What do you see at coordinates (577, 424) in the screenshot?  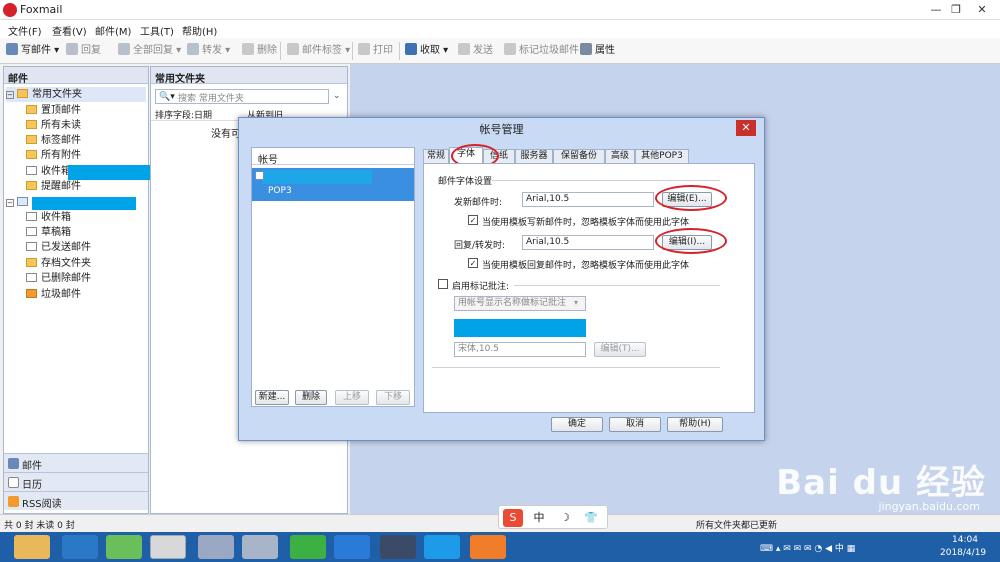 I see `ok-button: 确定` at bounding box center [577, 424].